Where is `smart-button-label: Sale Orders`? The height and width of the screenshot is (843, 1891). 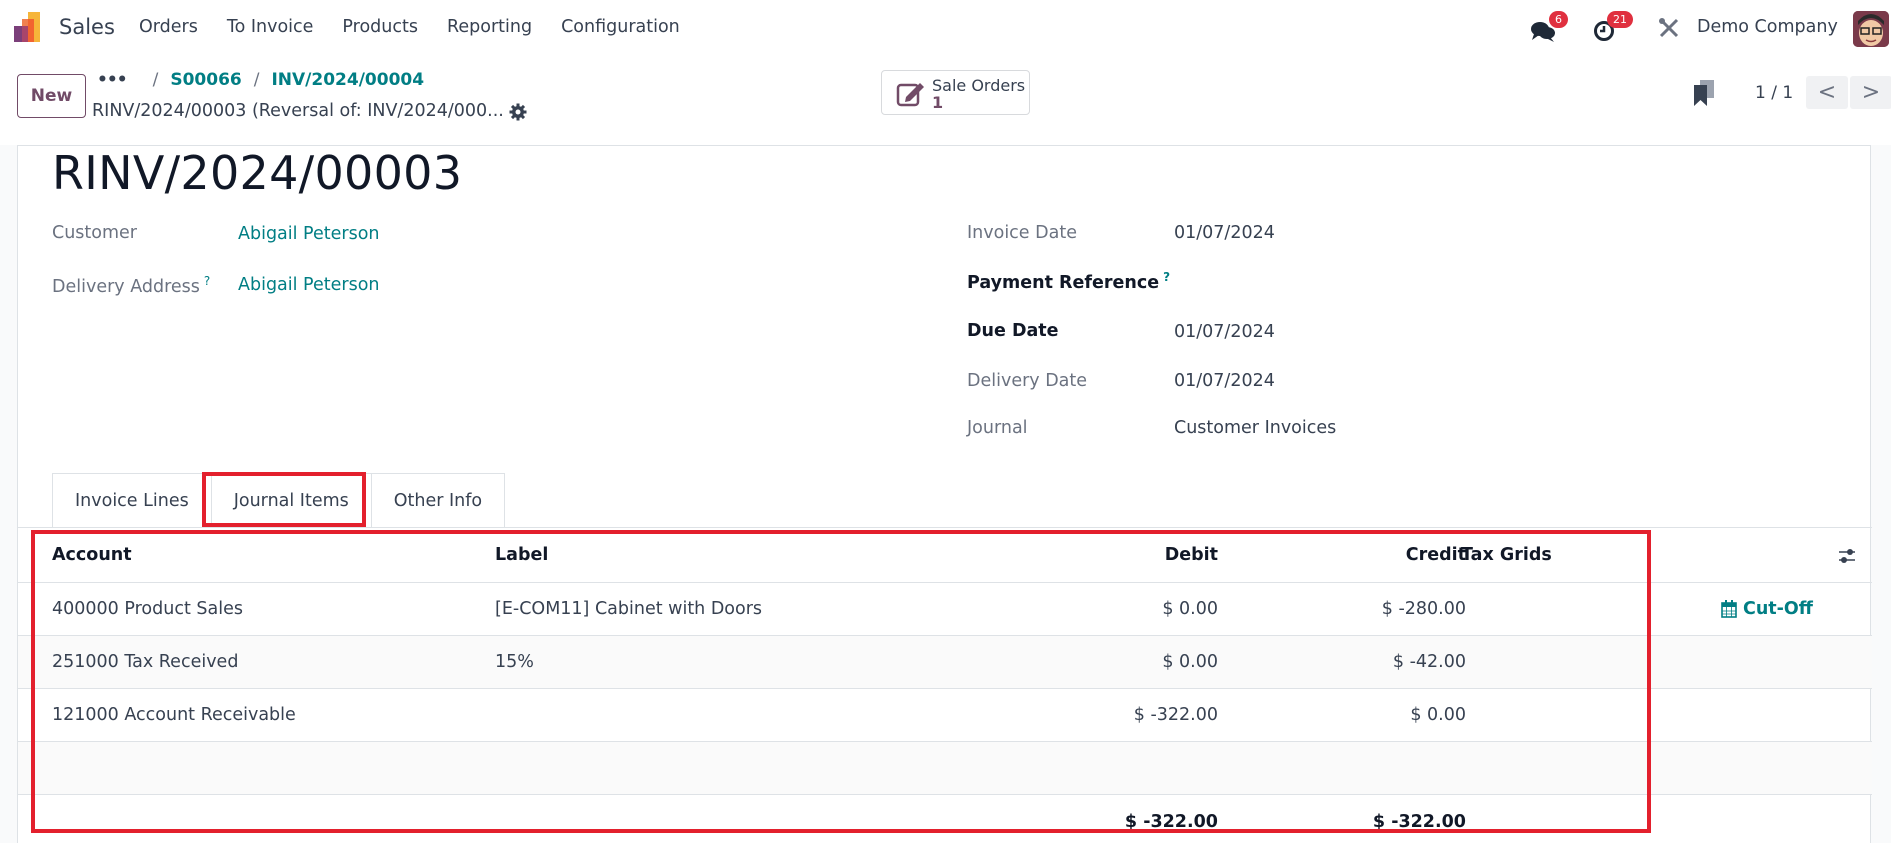
smart-button-label: Sale Orders is located at coordinates (979, 85).